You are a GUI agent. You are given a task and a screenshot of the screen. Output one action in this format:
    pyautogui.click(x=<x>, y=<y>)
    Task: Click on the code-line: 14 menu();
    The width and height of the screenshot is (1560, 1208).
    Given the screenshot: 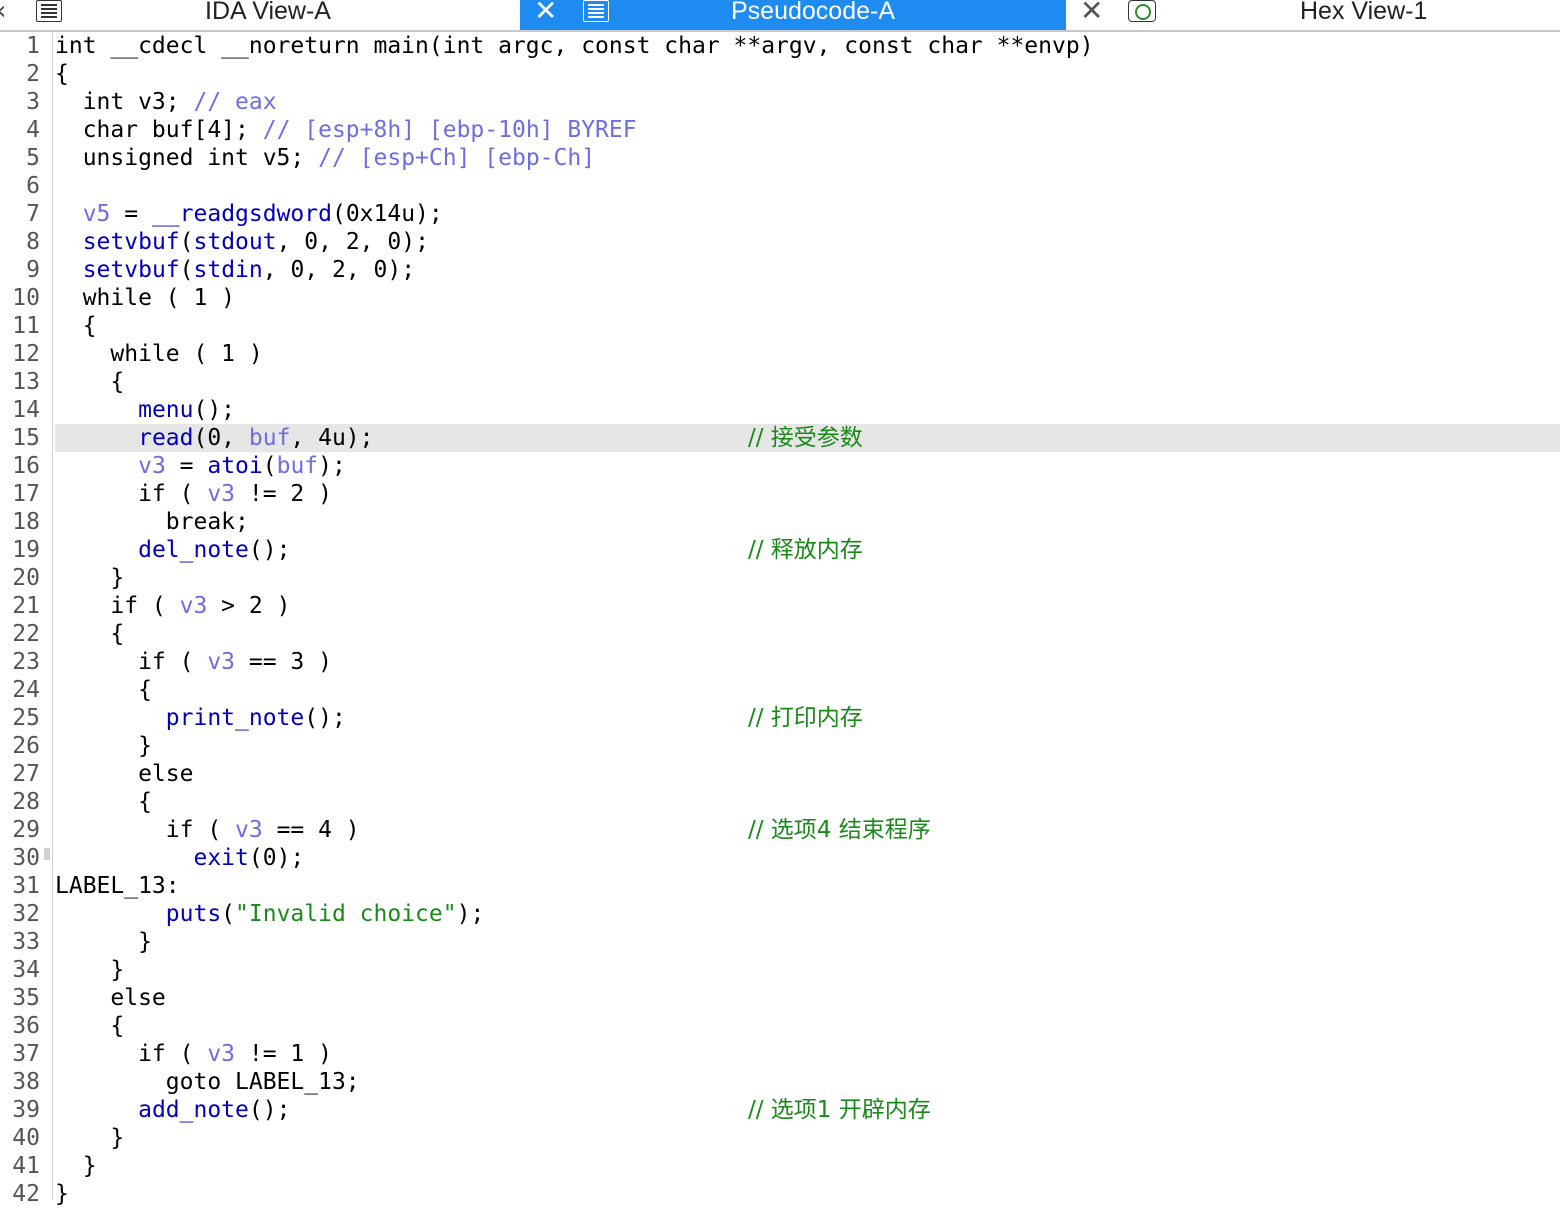 What is the action you would take?
    pyautogui.click(x=780, y=410)
    